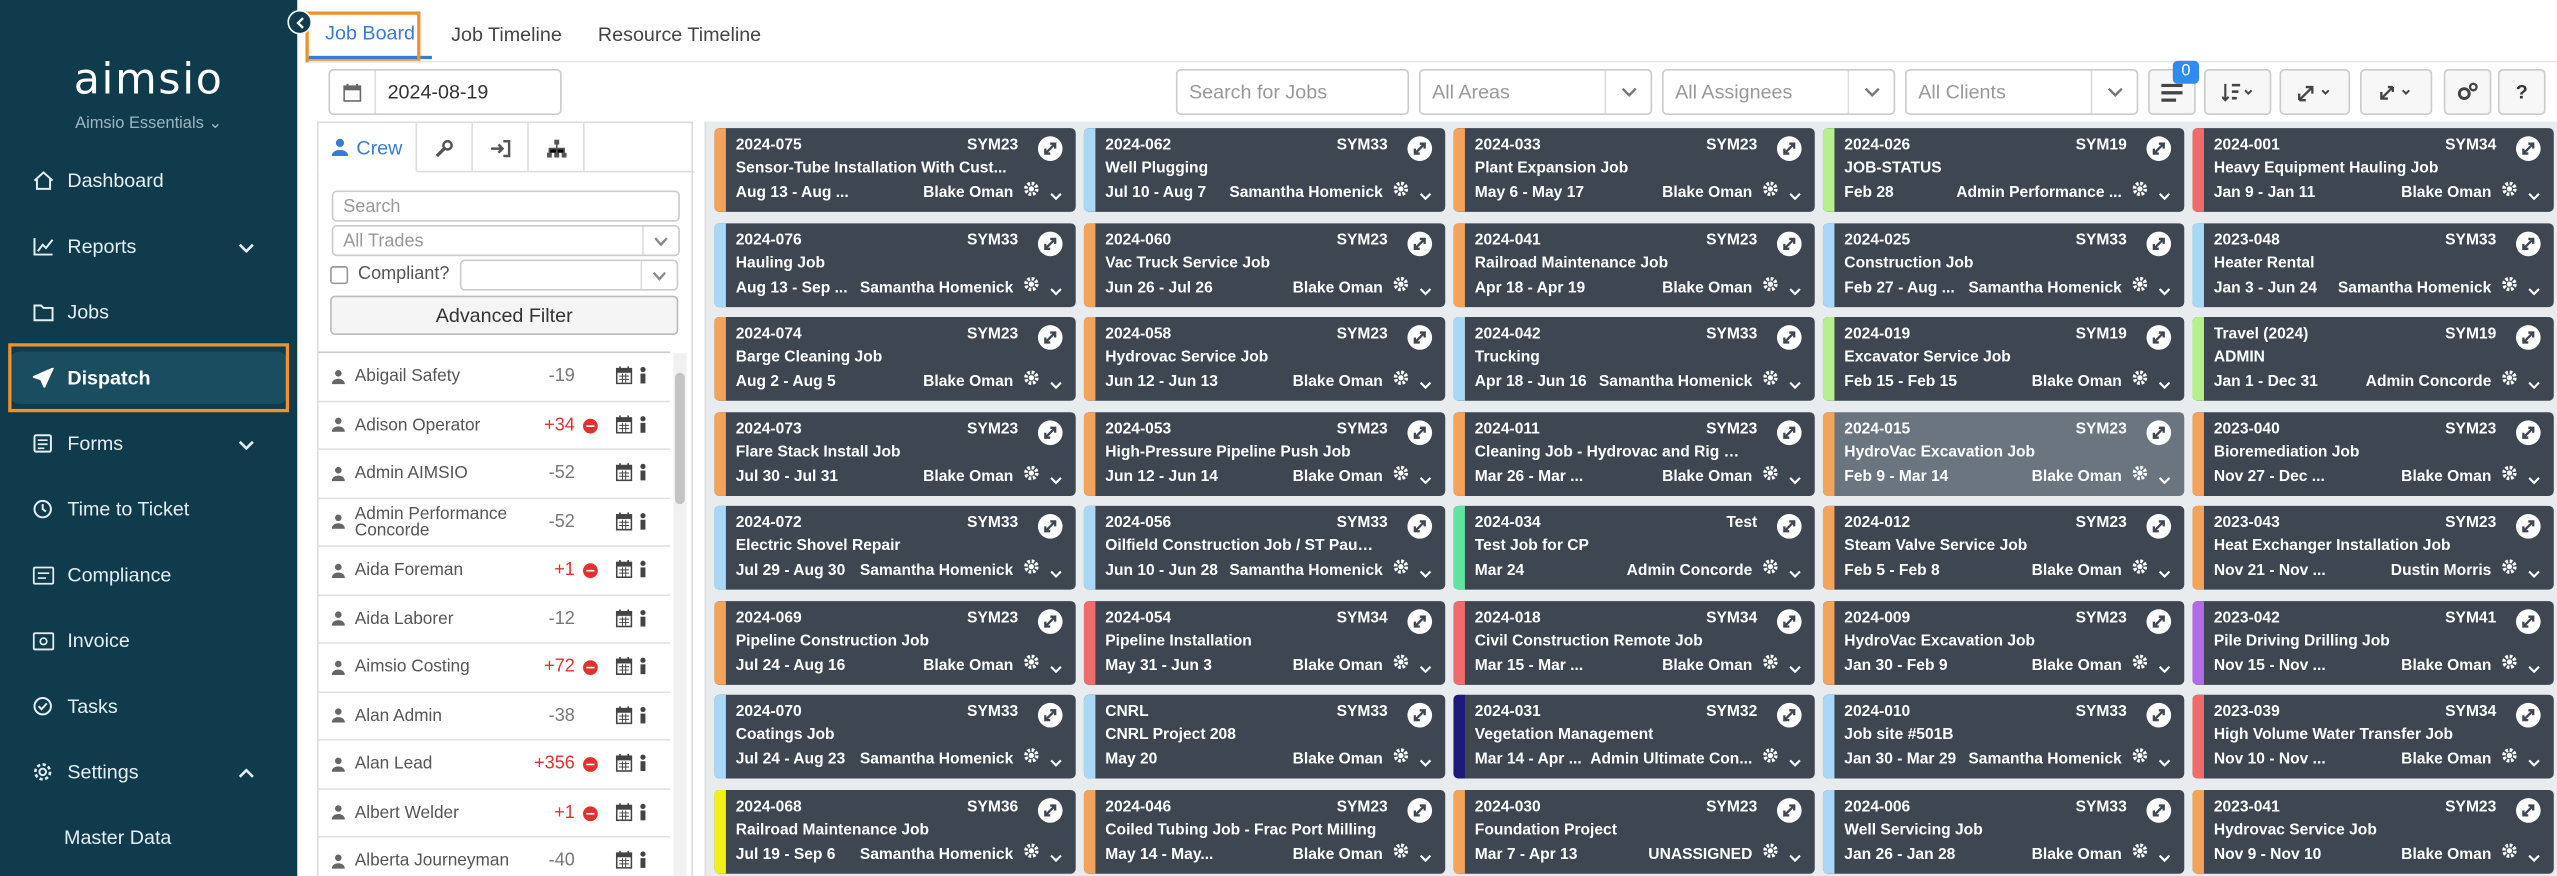 The width and height of the screenshot is (2557, 876). Describe the element at coordinates (504, 315) in the screenshot. I see `advanced-filter-button: Advanced Filter` at that location.